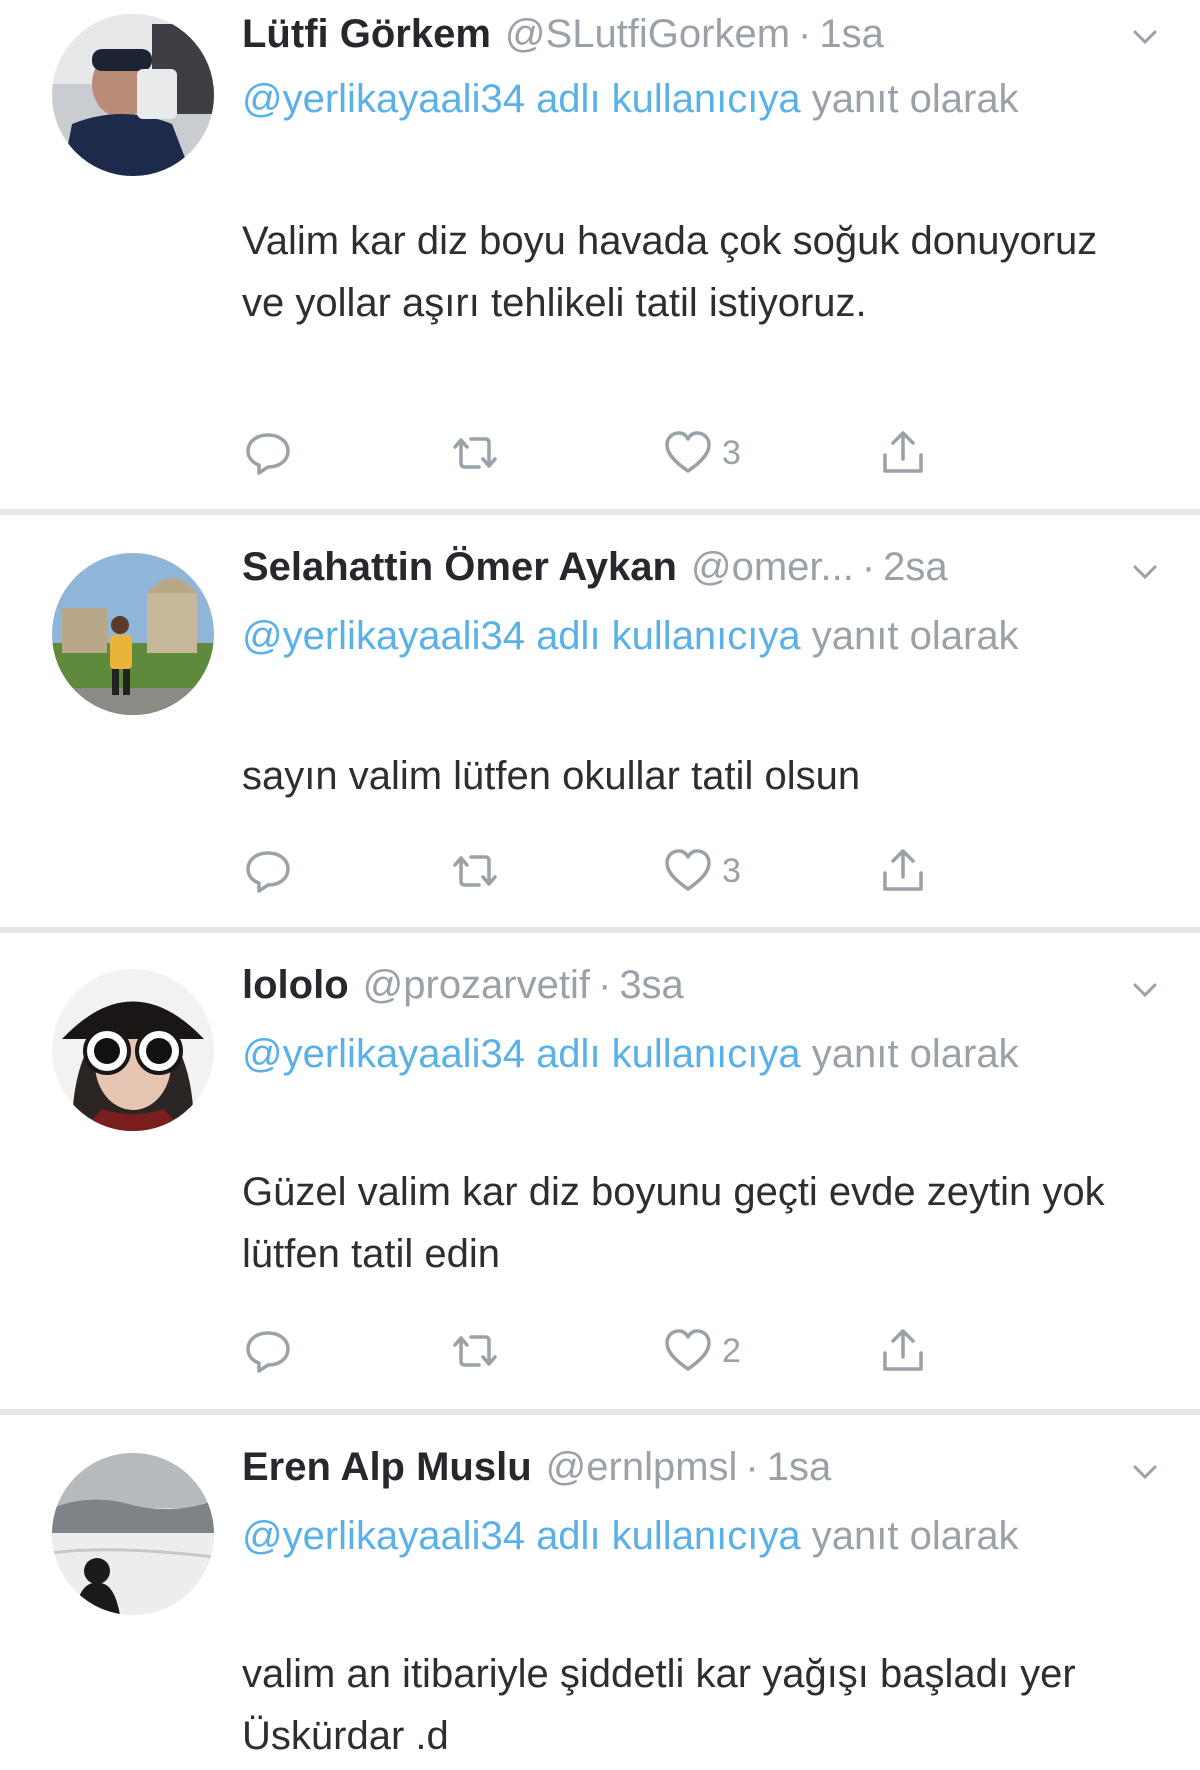 The width and height of the screenshot is (1200, 1770). Describe the element at coordinates (551, 776) in the screenshot. I see `tweet-text: sayın valim lütfen okullar tatil olsun` at that location.